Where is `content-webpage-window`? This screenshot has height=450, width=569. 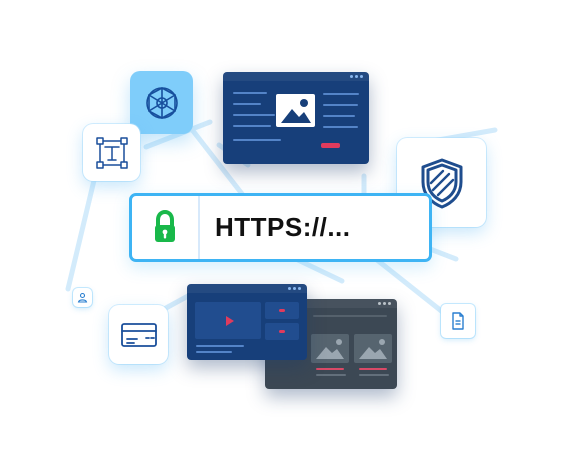 content-webpage-window is located at coordinates (296, 118).